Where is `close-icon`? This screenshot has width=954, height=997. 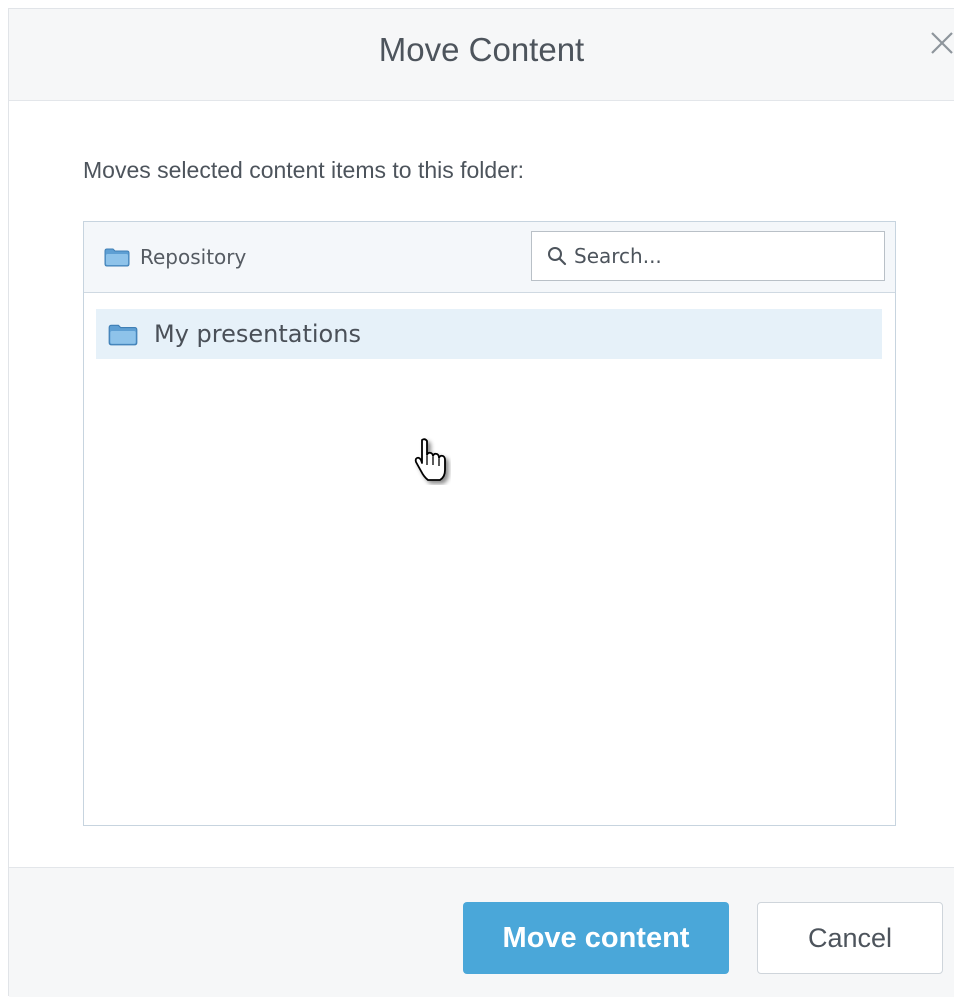 close-icon is located at coordinates (942, 43).